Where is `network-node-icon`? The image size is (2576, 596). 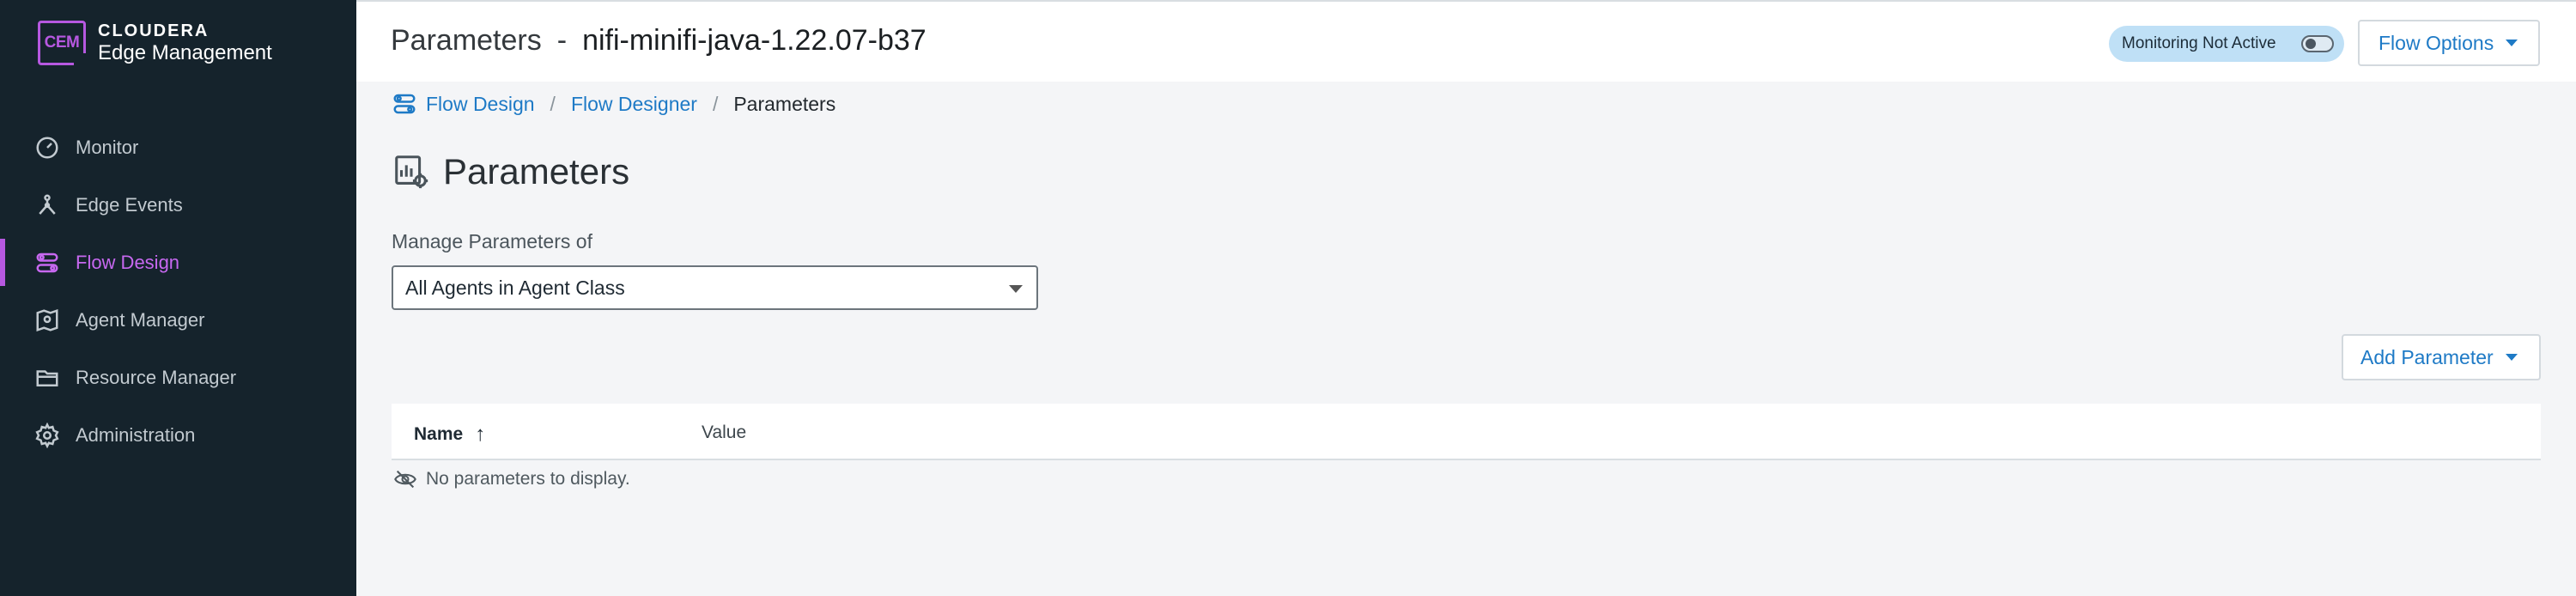 network-node-icon is located at coordinates (48, 204).